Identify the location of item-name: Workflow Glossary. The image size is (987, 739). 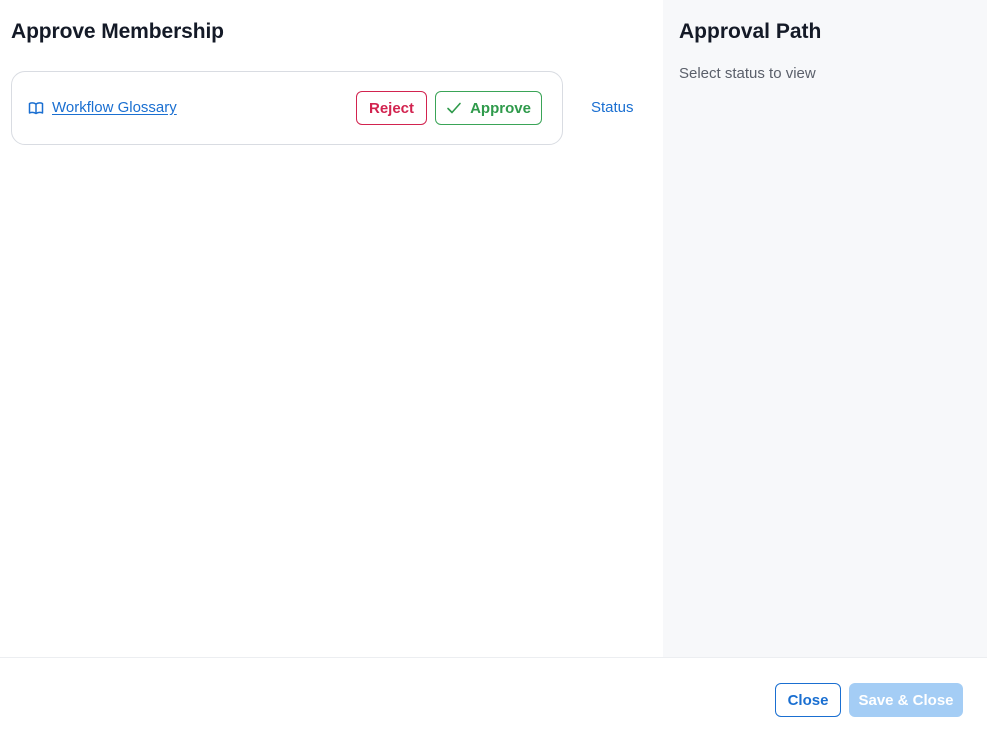
(114, 107).